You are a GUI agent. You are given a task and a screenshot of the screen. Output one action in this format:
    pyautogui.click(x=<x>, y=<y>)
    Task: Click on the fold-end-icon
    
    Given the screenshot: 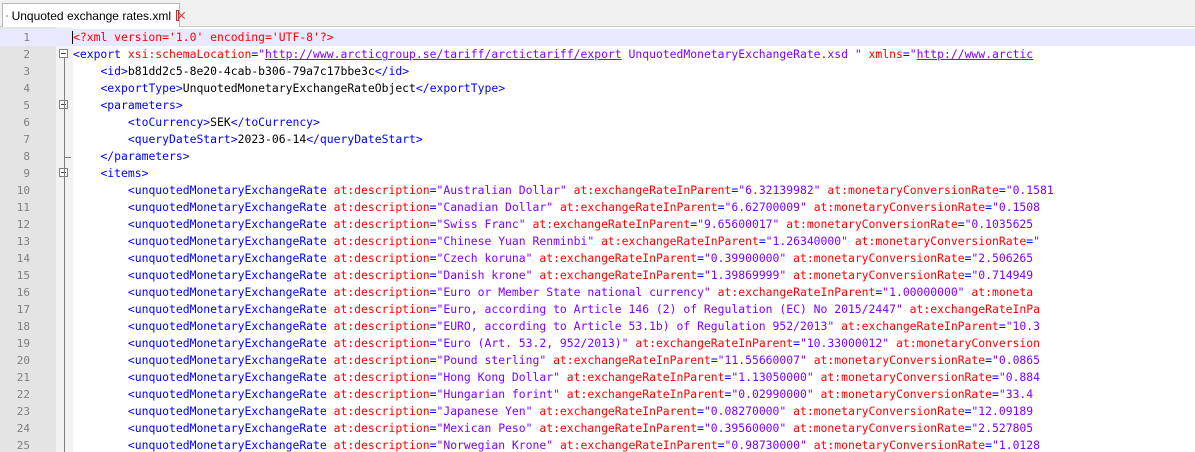 What is the action you would take?
    pyautogui.click(x=67, y=153)
    